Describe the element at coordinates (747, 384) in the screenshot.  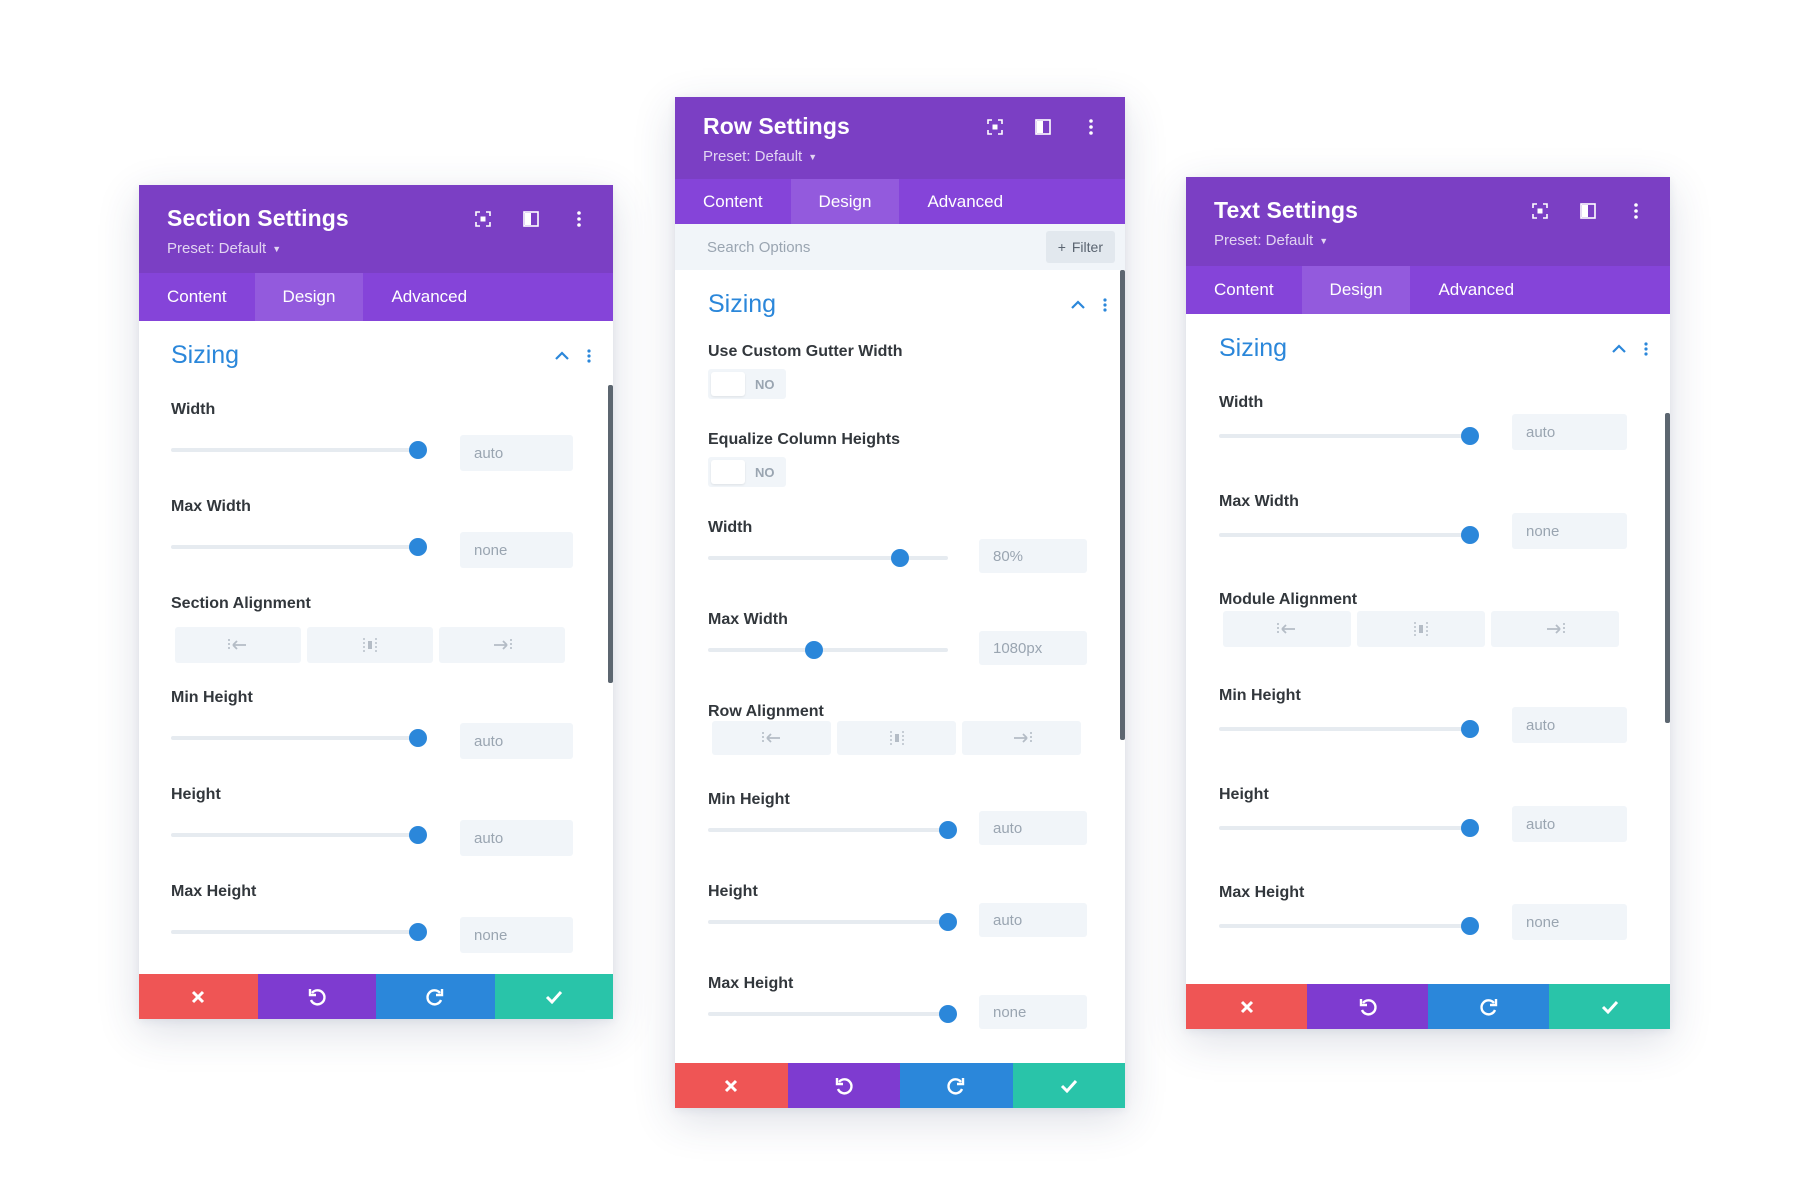
I see `gutter-toggle: NO` at that location.